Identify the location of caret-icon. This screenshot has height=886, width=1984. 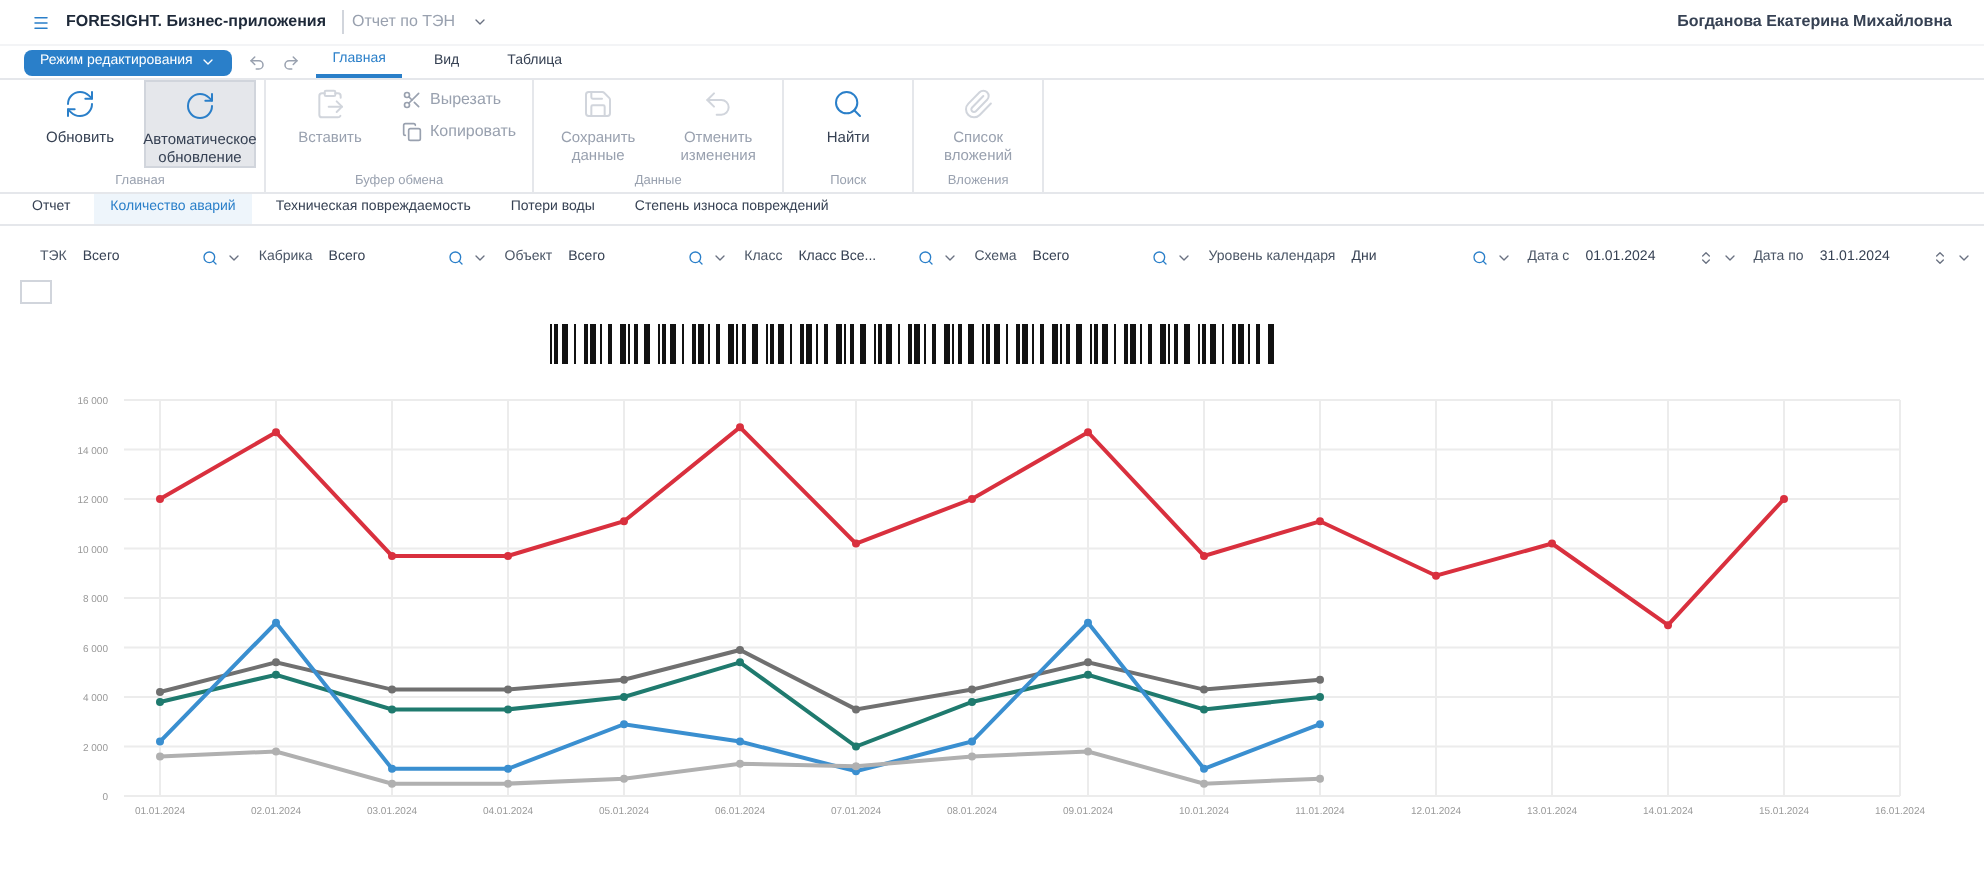
(208, 62).